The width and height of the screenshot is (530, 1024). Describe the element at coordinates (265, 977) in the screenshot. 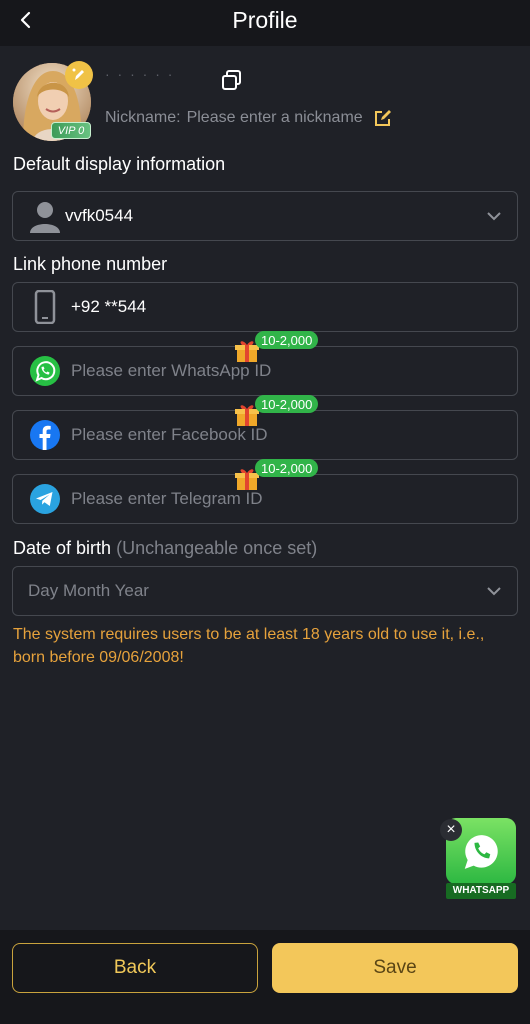

I see `bottom-action-bar: Back Save` at that location.